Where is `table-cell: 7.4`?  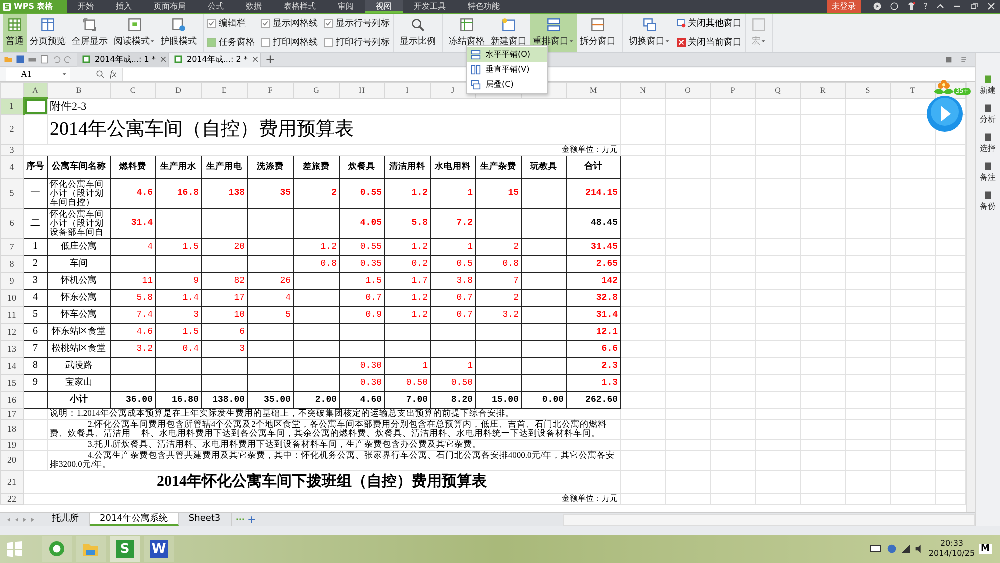 table-cell: 7.4 is located at coordinates (133, 314).